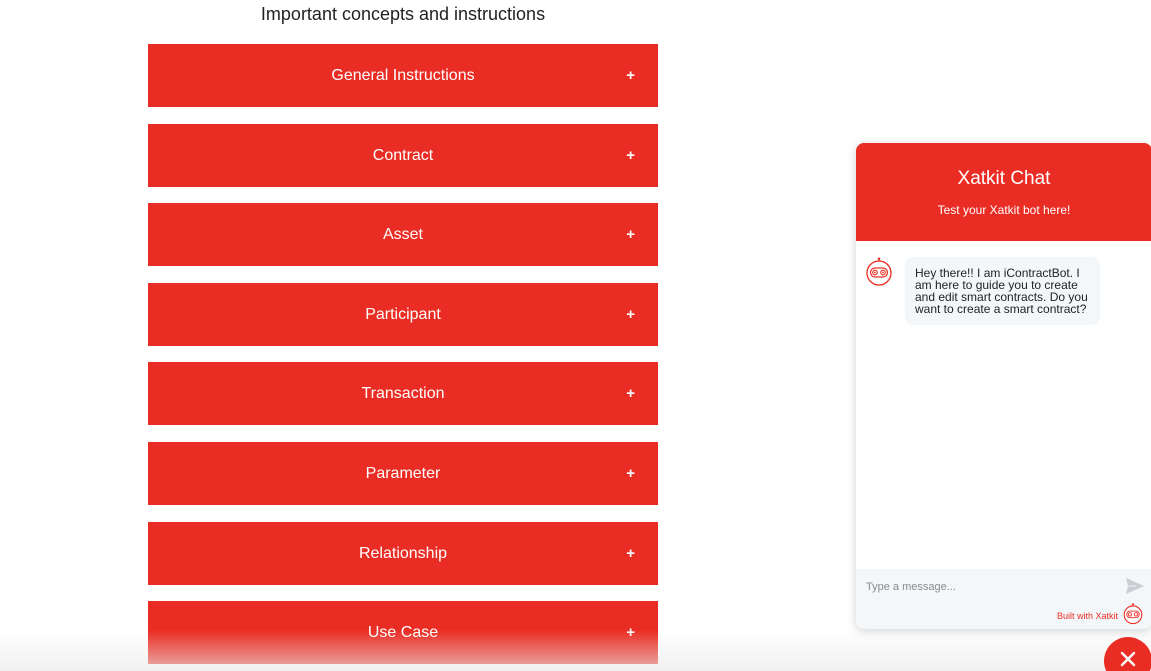 The image size is (1151, 671). What do you see at coordinates (1004, 178) in the screenshot?
I see `chat-title: Xatkit Chat` at bounding box center [1004, 178].